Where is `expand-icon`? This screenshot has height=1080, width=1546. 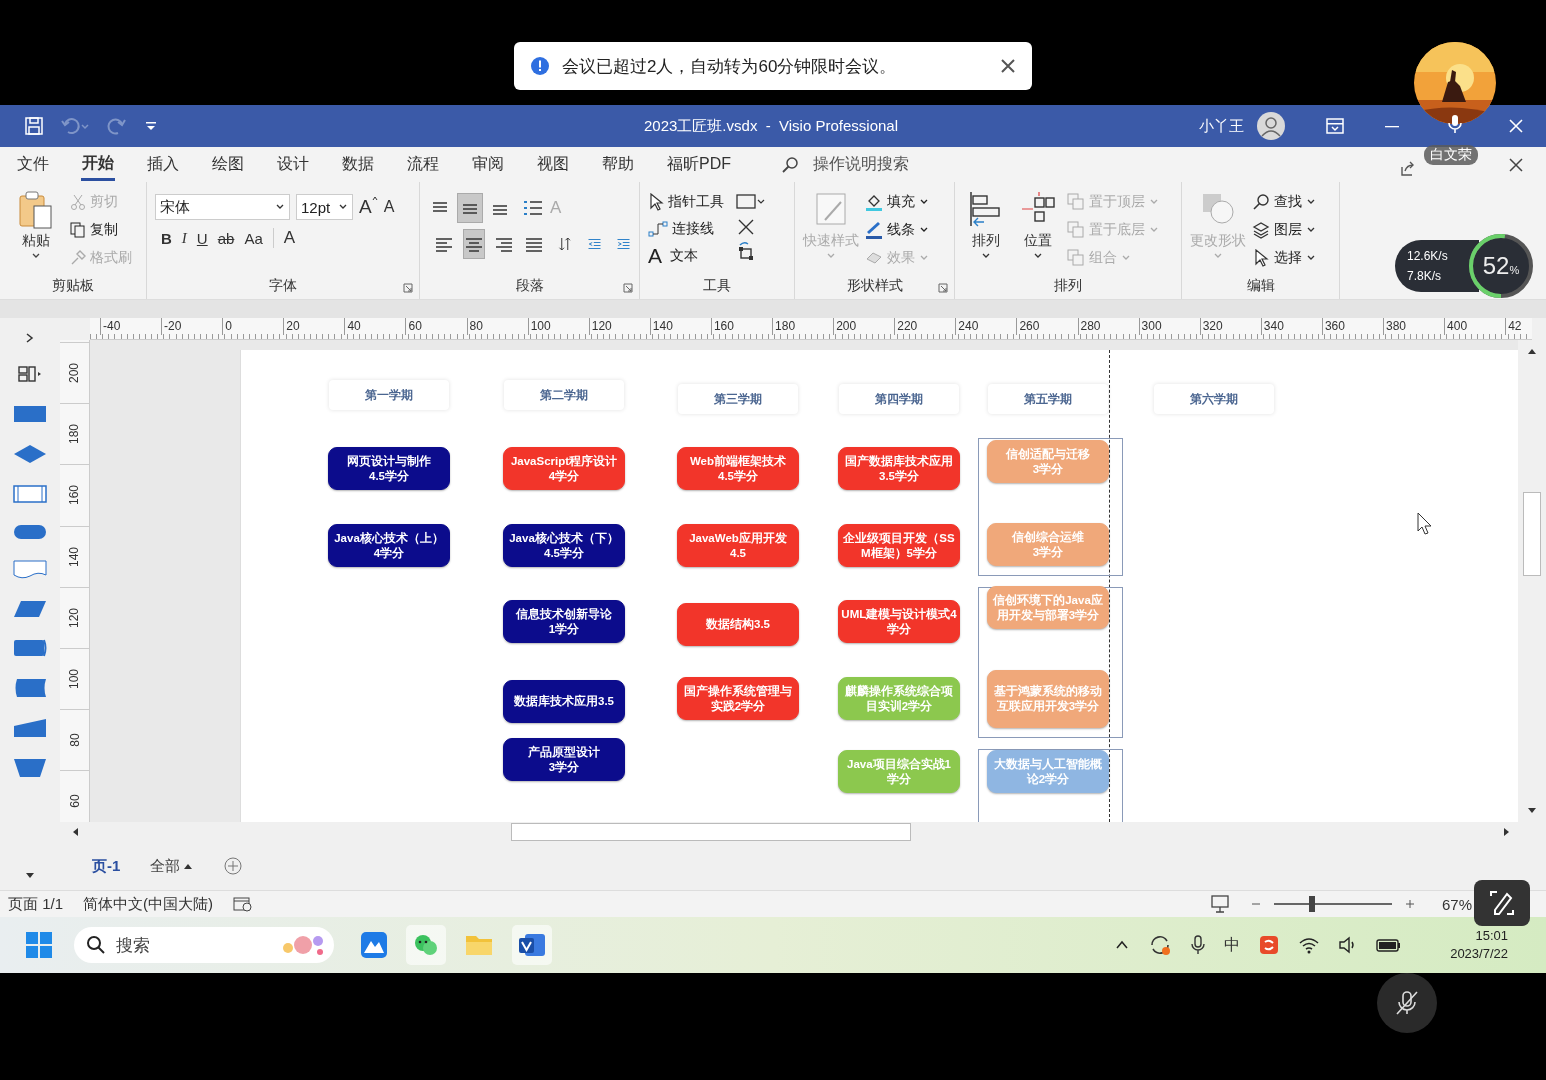
expand-icon is located at coordinates (30, 338).